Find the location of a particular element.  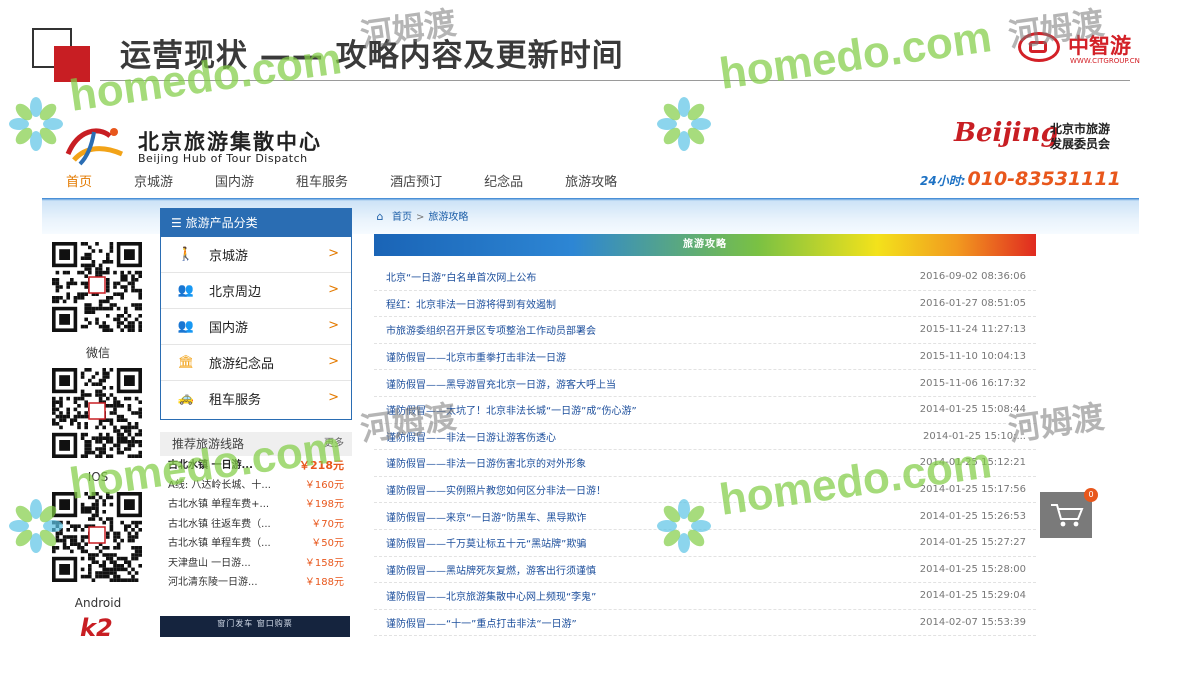

category-city-tour: 🚶 京城游 > is located at coordinates (256, 255).